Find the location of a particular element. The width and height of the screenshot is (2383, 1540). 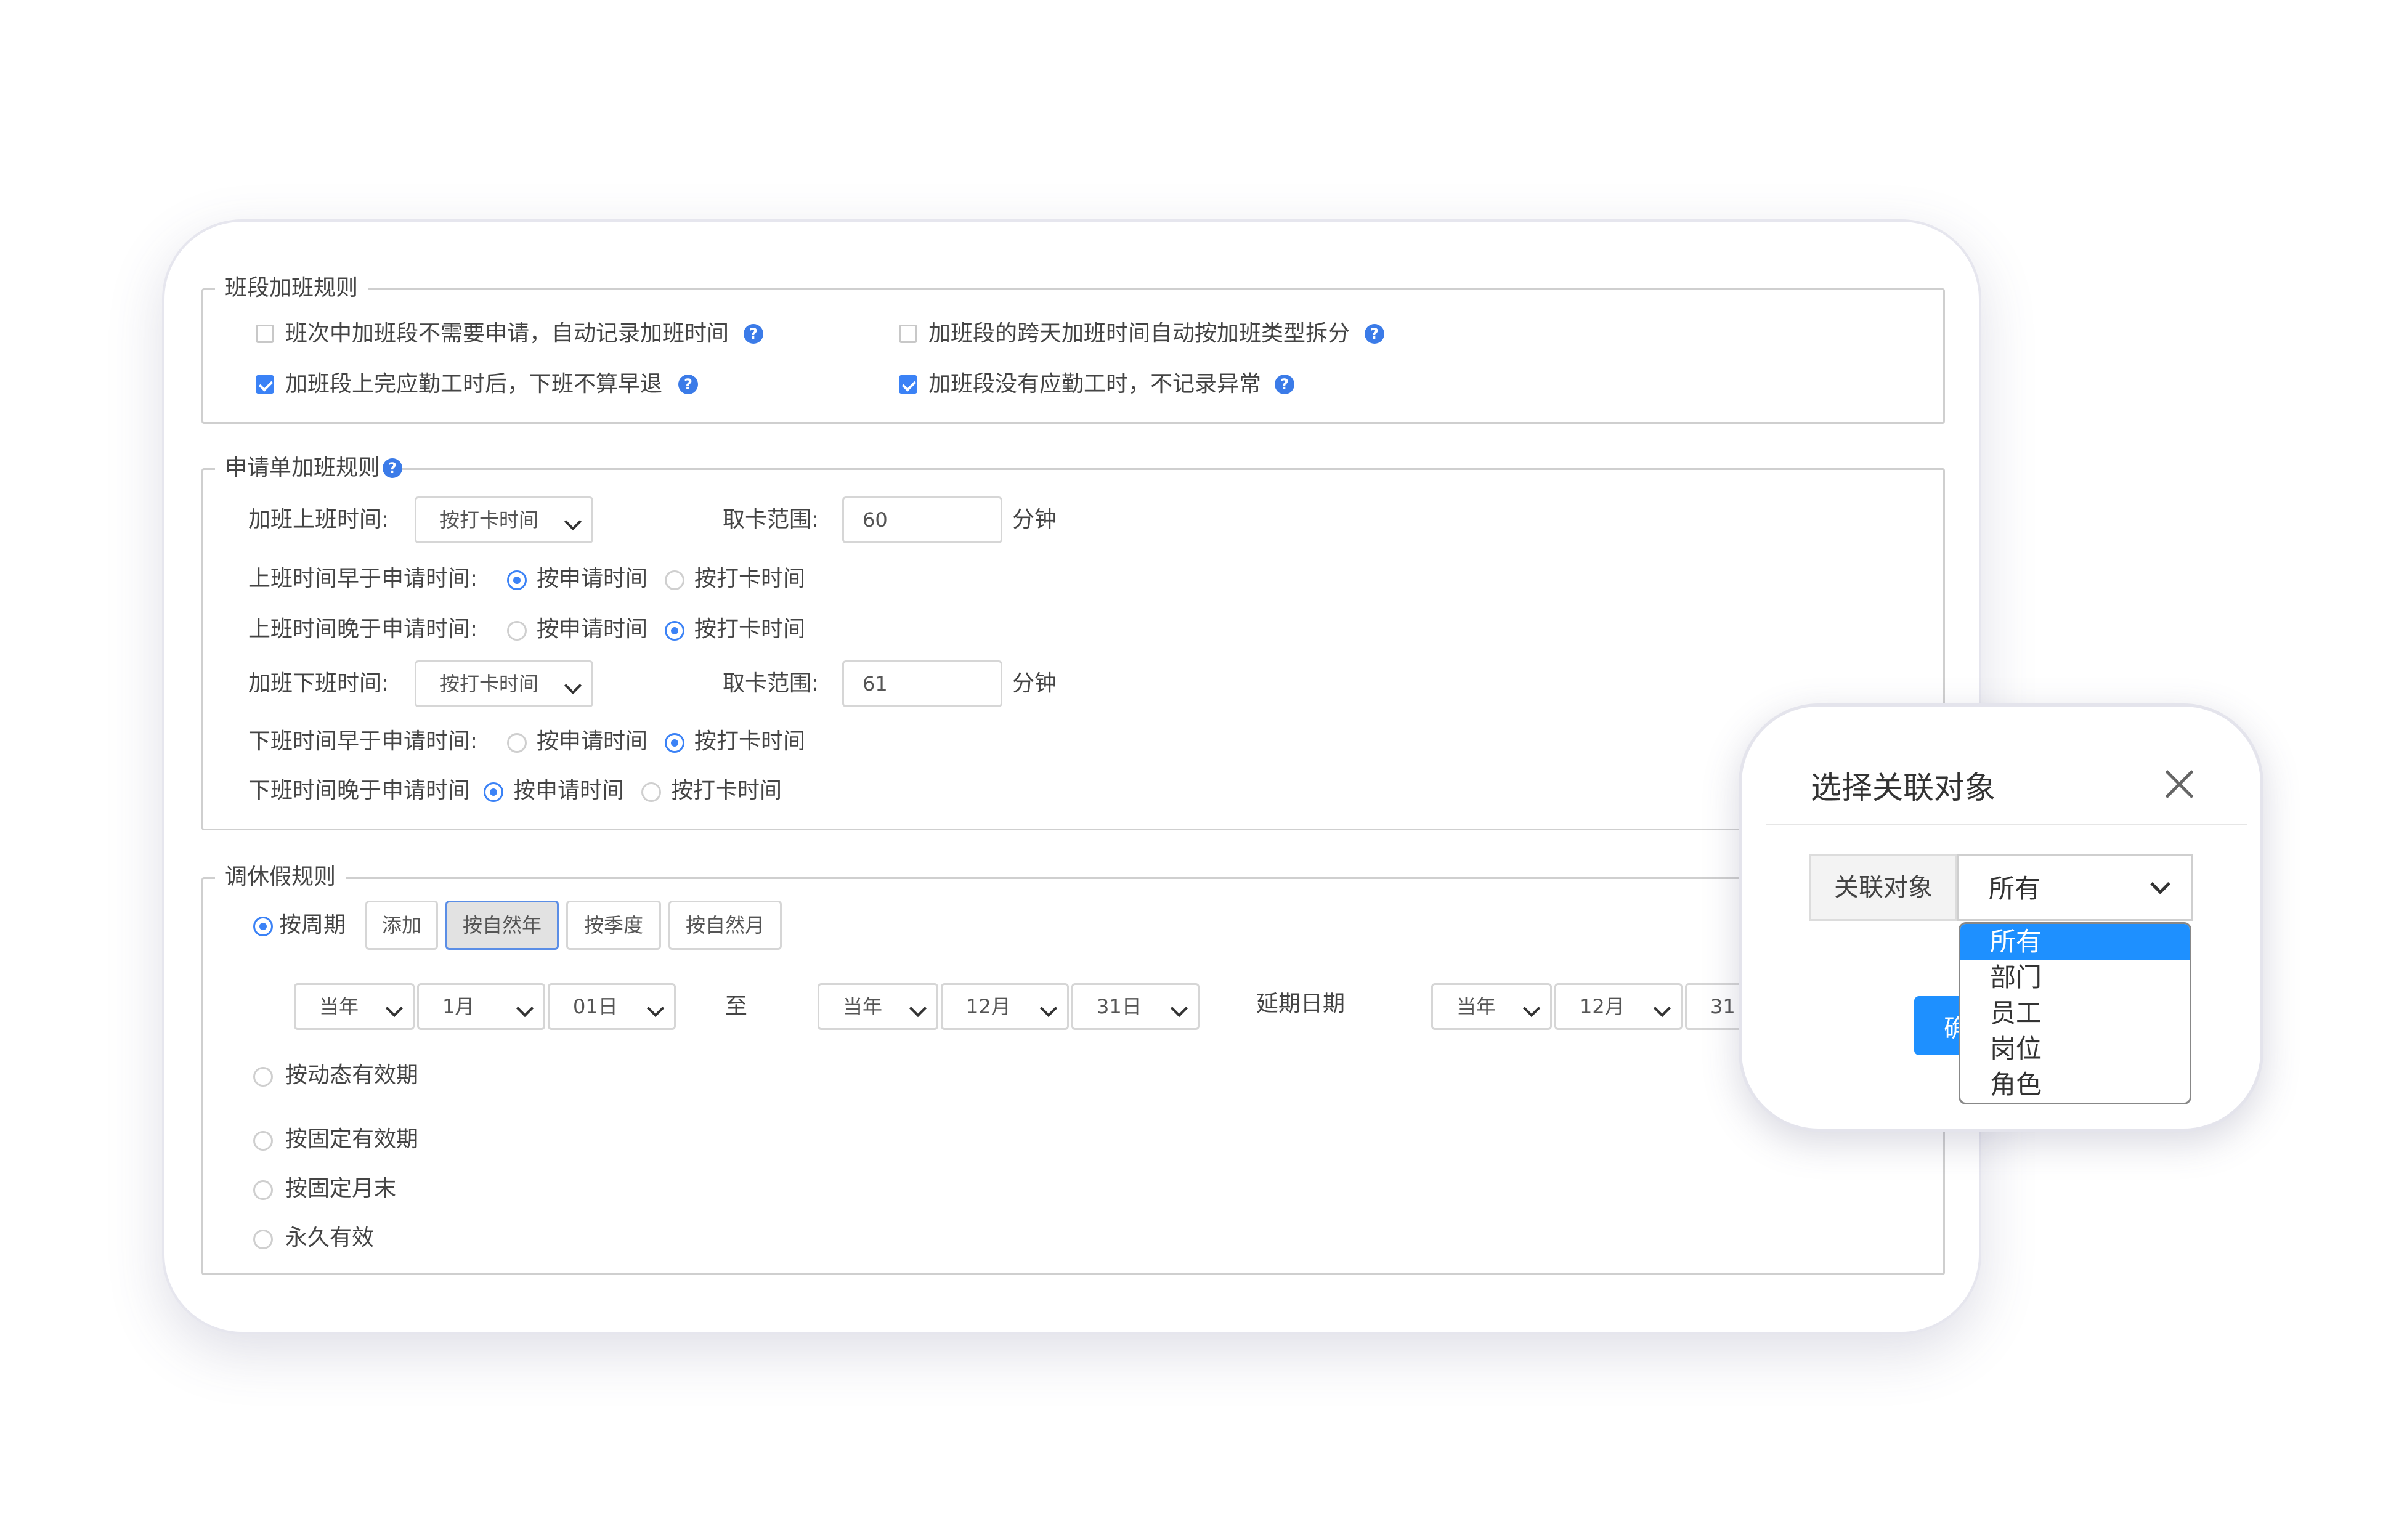

fixed-validity-radio is located at coordinates (263, 1141).